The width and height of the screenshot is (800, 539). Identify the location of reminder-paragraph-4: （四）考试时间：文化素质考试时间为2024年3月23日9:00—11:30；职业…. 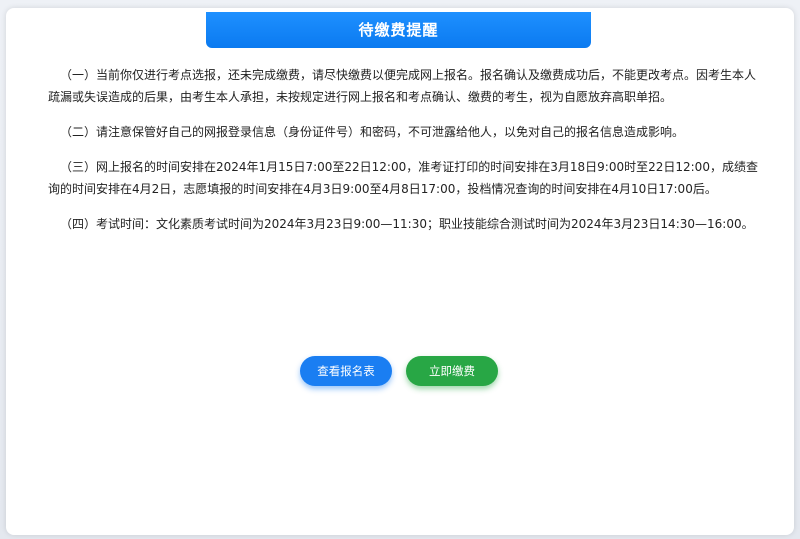
(407, 224).